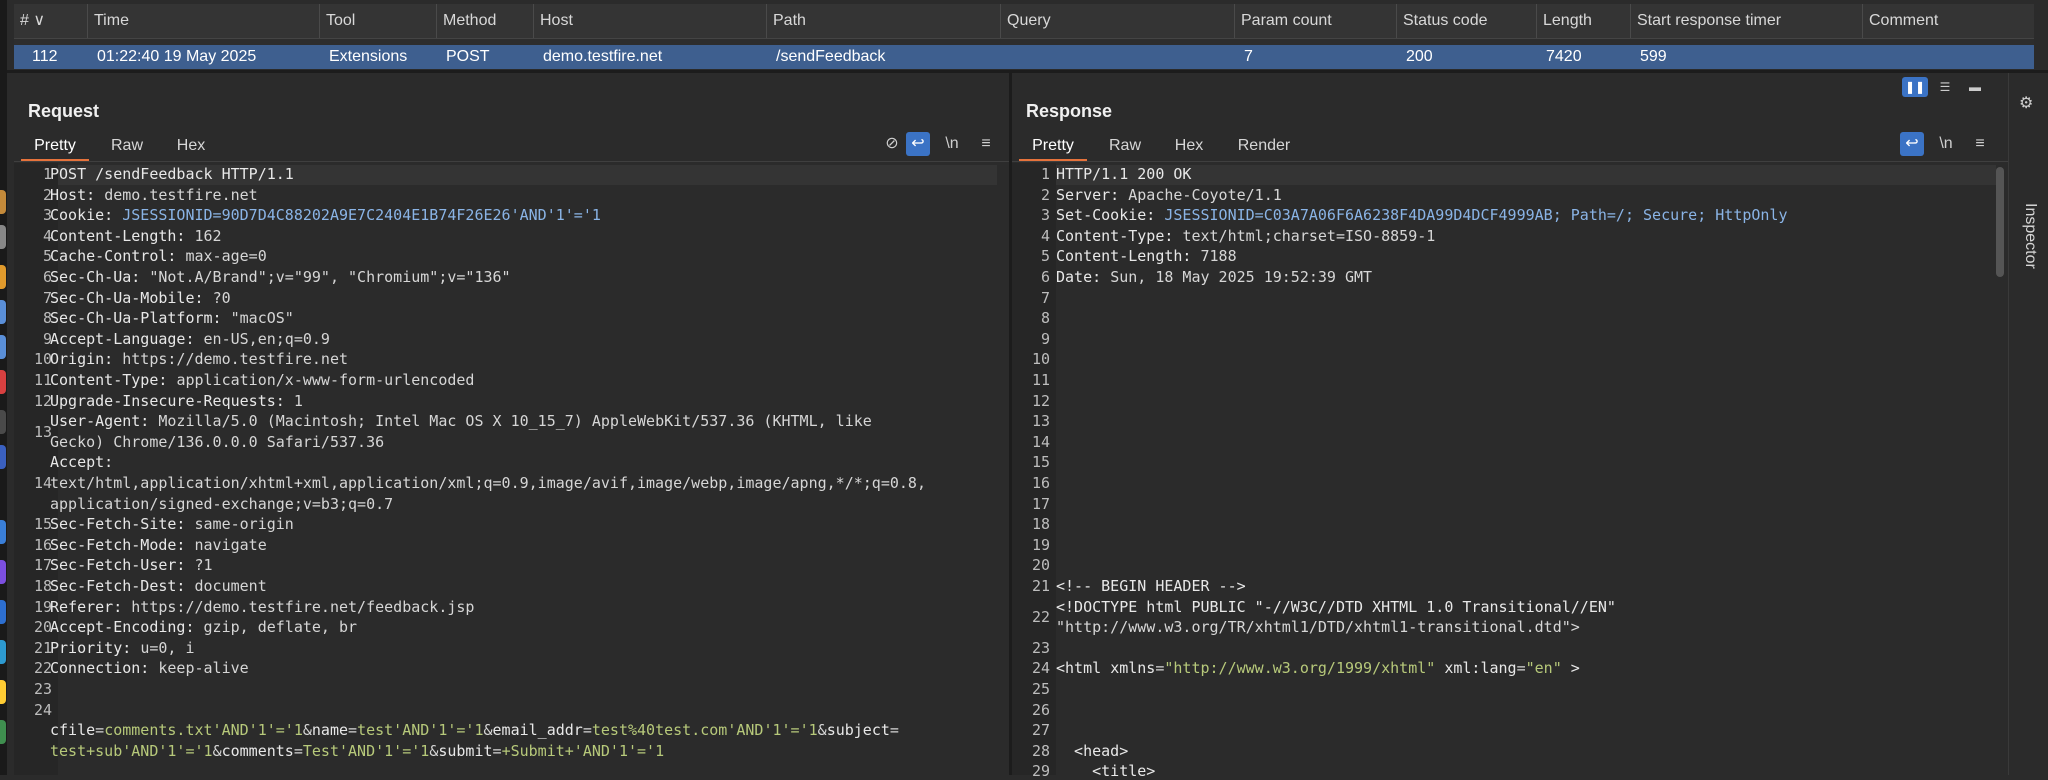  What do you see at coordinates (47, 297) in the screenshot?
I see `line-number: 7` at bounding box center [47, 297].